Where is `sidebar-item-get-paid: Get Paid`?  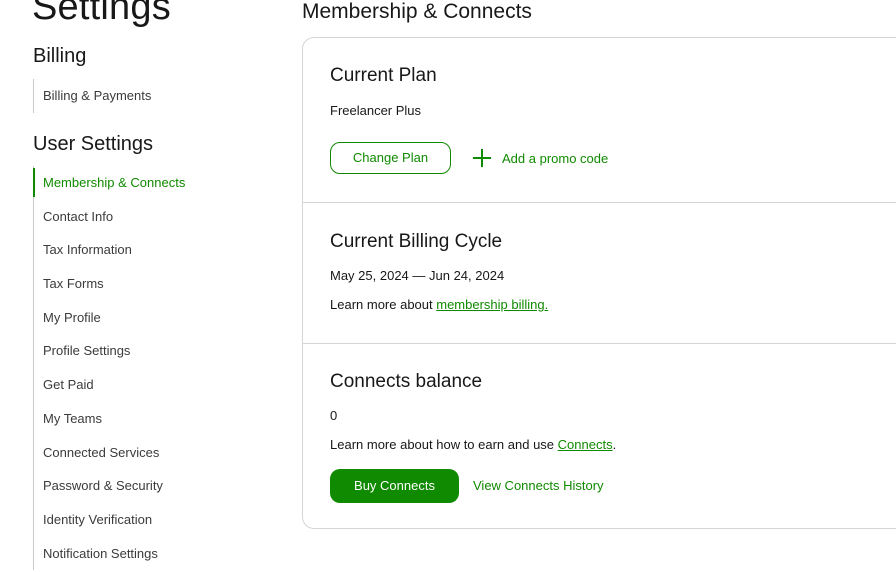
sidebar-item-get-paid: Get Paid is located at coordinates (149, 385).